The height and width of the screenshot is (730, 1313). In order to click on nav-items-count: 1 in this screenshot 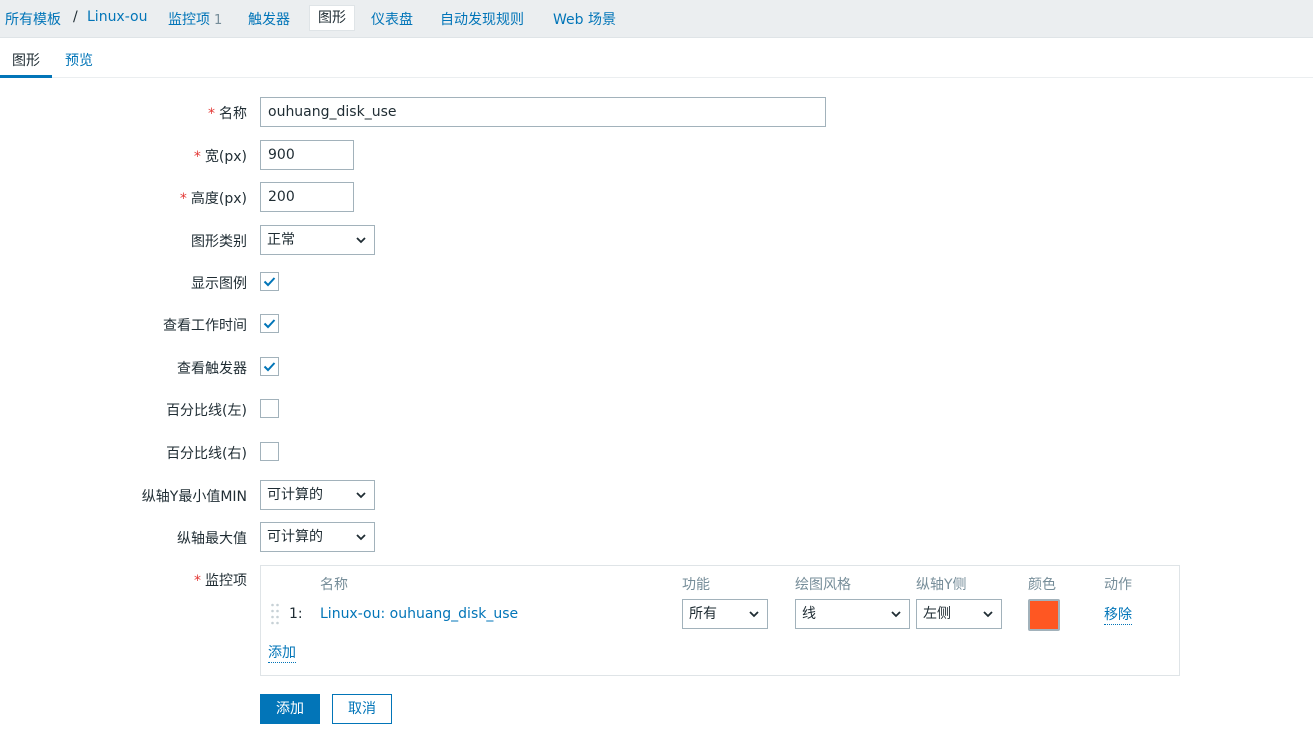, I will do `click(218, 20)`.